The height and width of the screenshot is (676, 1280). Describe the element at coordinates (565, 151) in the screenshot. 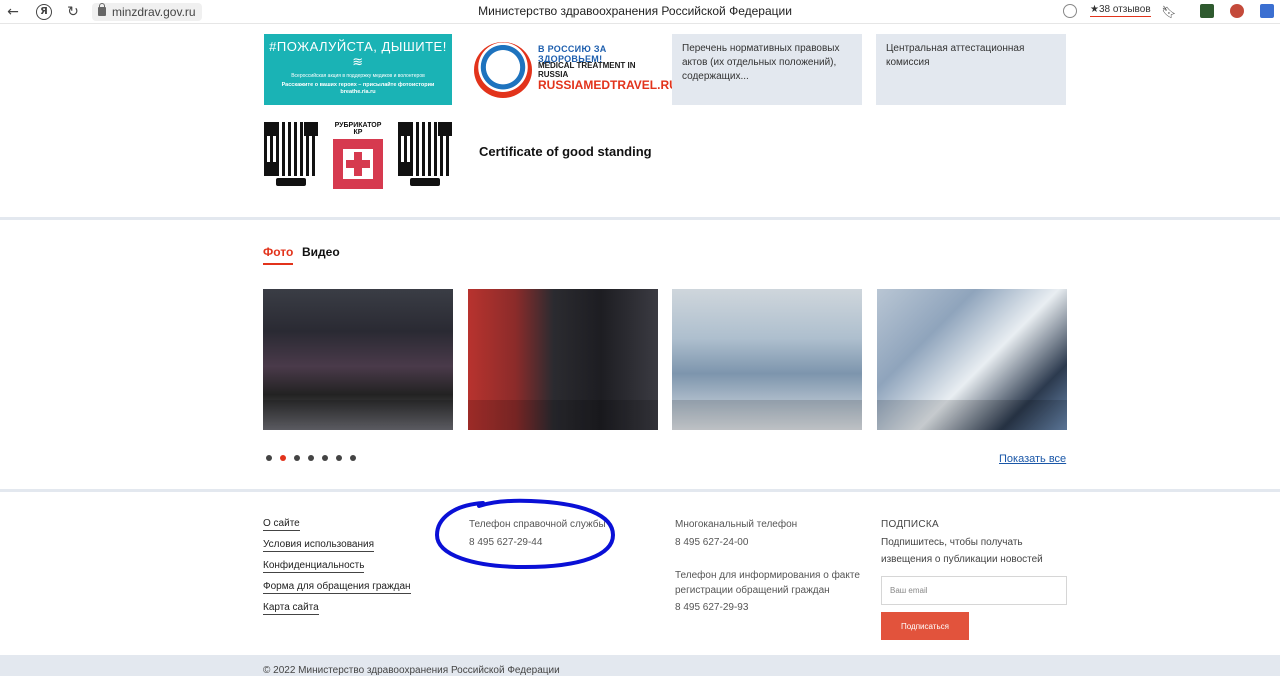

I see `certificate-link: Certificate of good standing` at that location.